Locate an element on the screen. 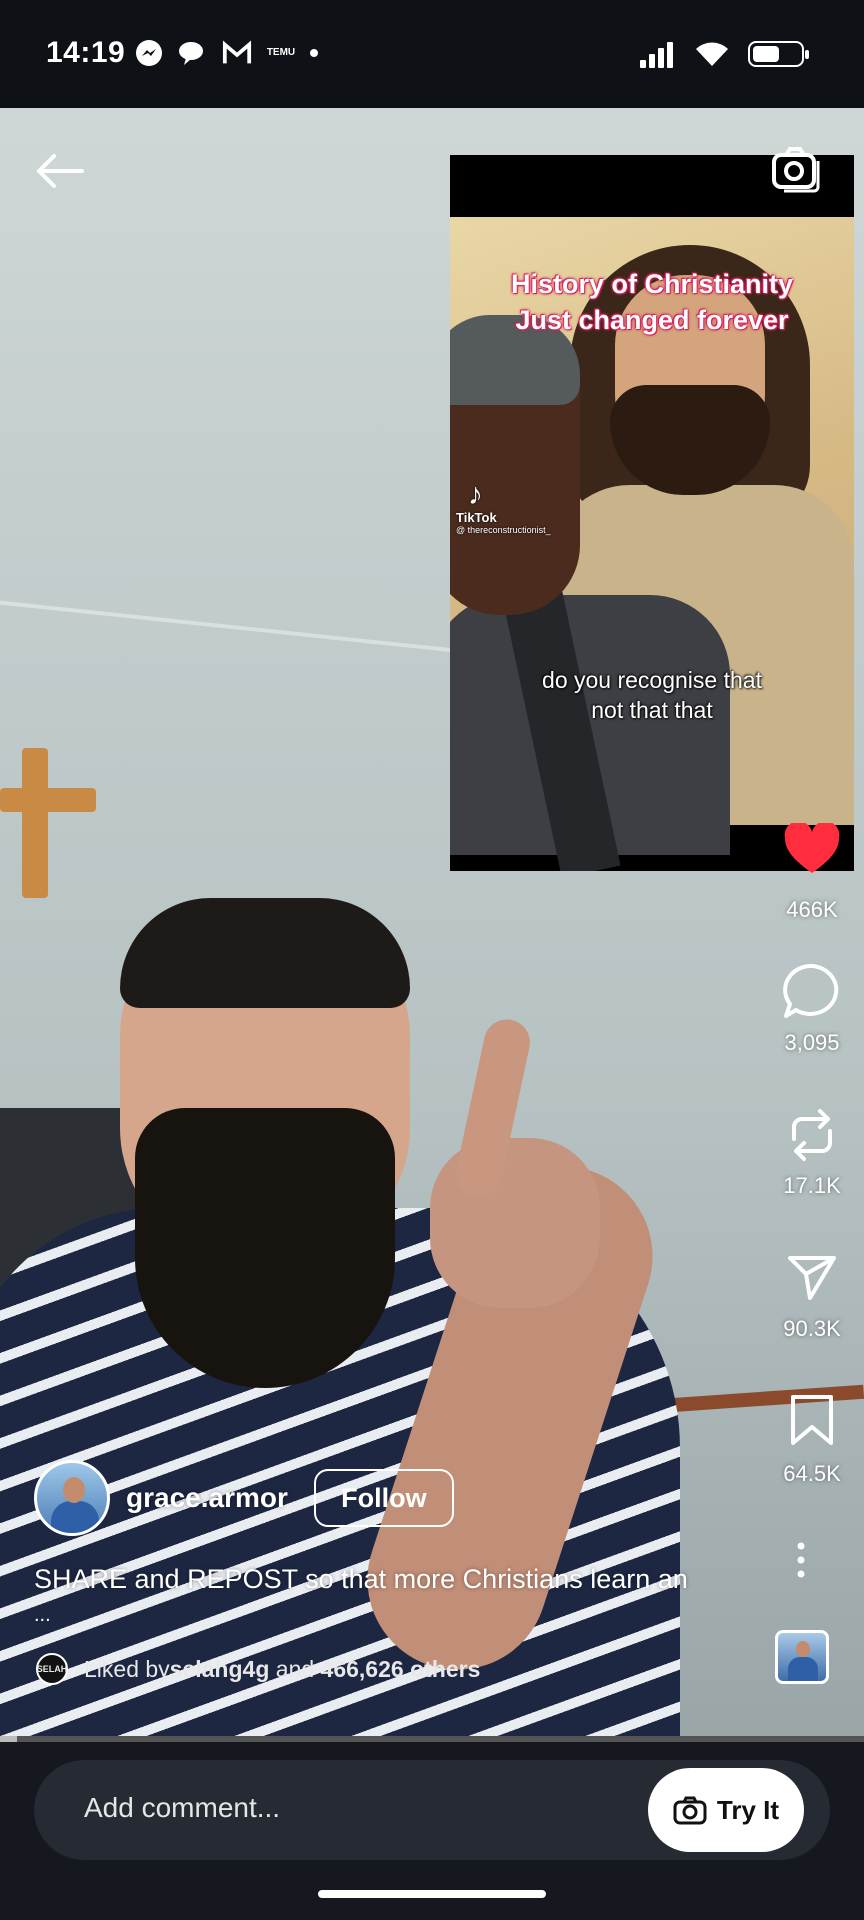 The image size is (864, 1920). try-it-button: Try It is located at coordinates (726, 1810).